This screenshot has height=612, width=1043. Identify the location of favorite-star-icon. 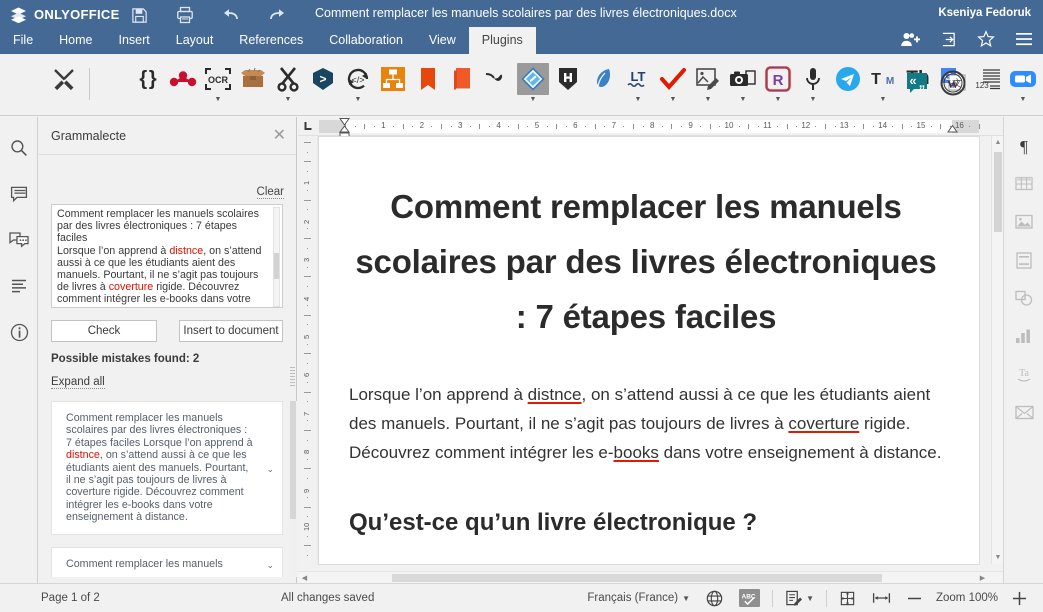
(986, 39).